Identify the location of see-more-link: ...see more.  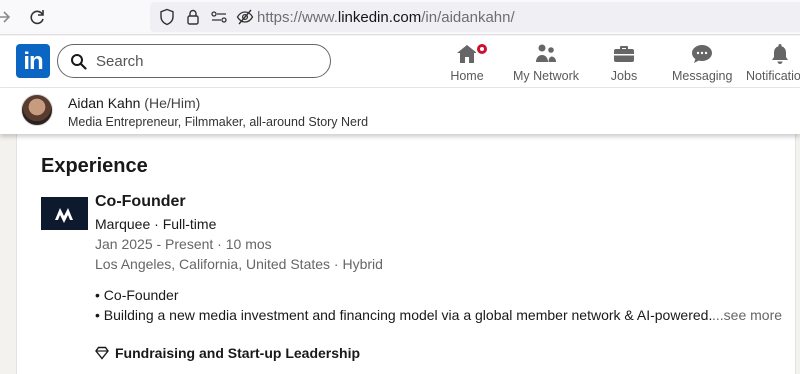
(747, 315).